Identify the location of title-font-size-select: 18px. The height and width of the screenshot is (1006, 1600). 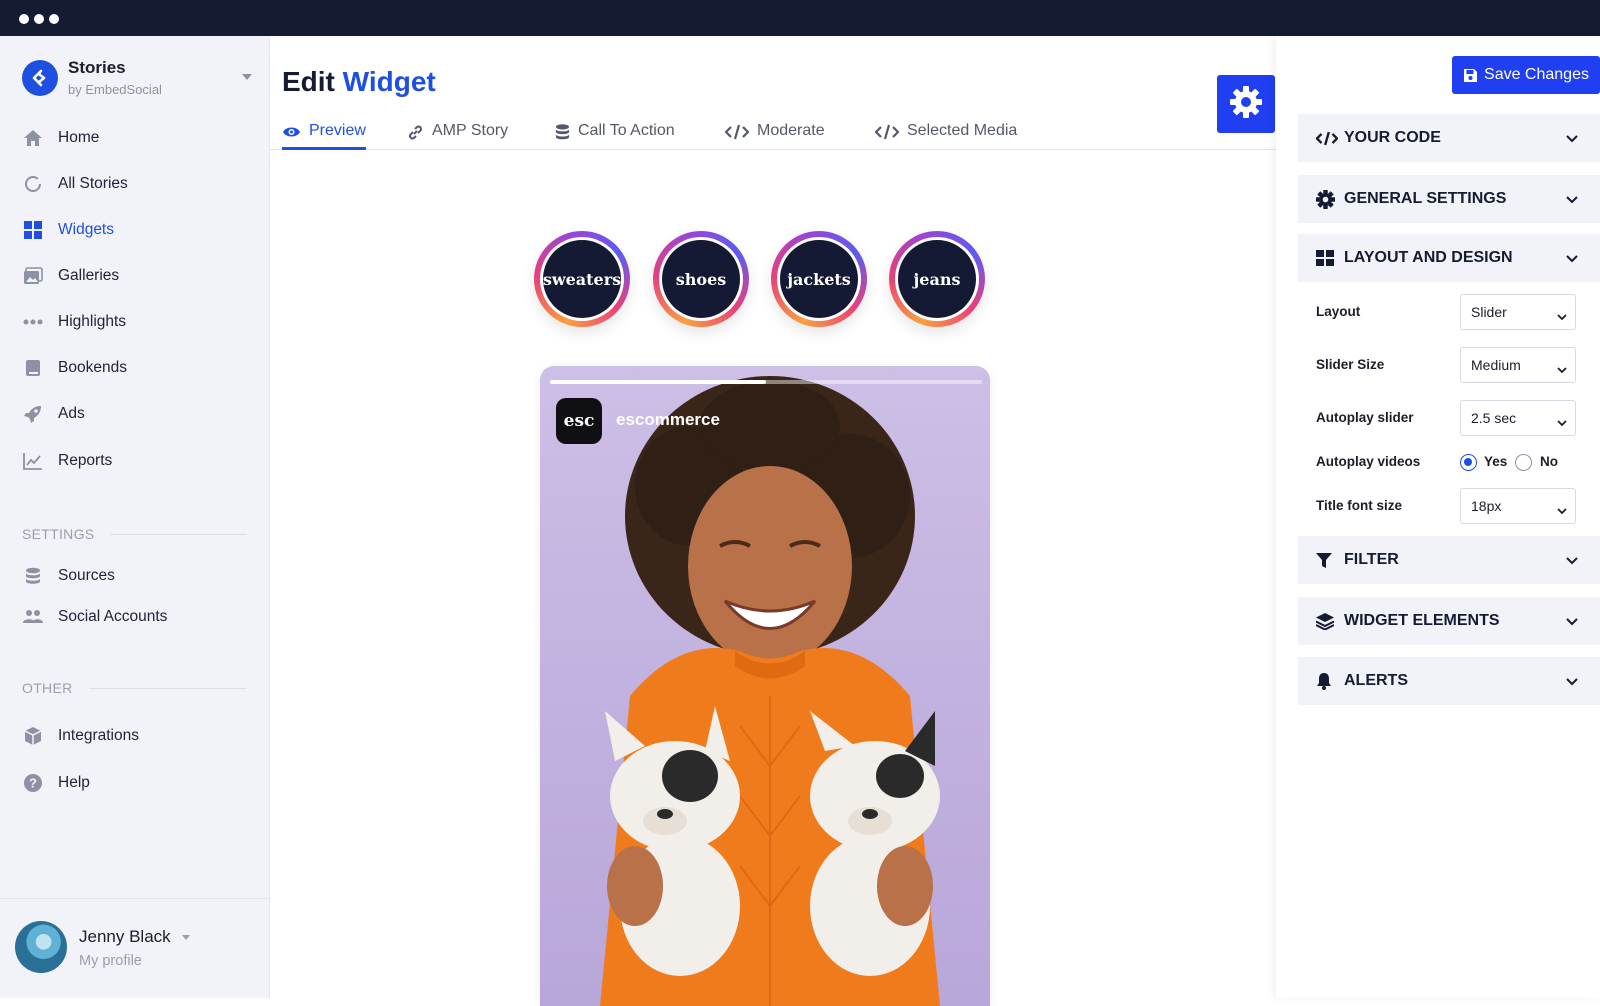
(1518, 506).